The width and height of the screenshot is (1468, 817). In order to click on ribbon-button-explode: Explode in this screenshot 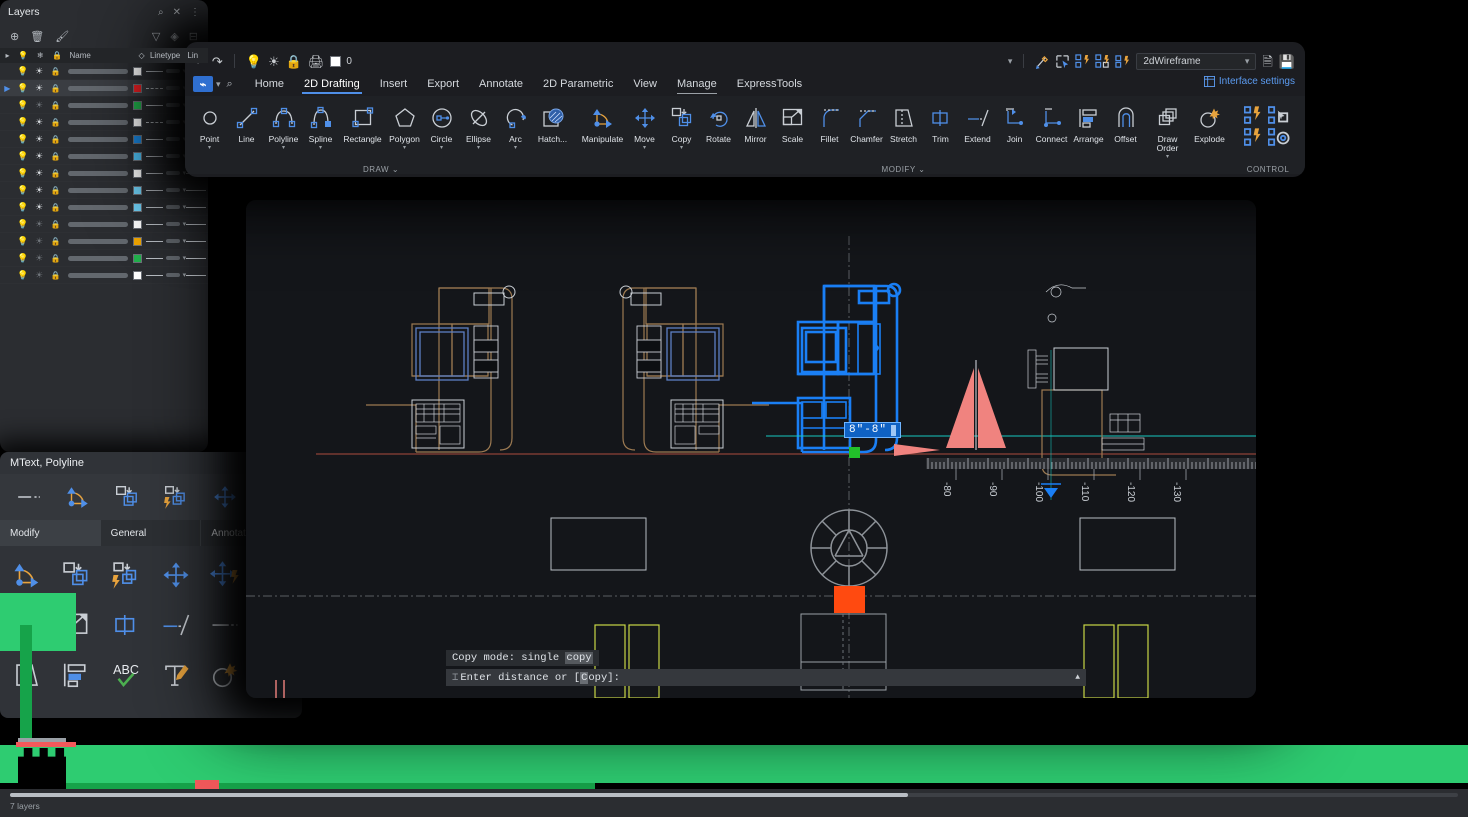, I will do `click(1209, 122)`.